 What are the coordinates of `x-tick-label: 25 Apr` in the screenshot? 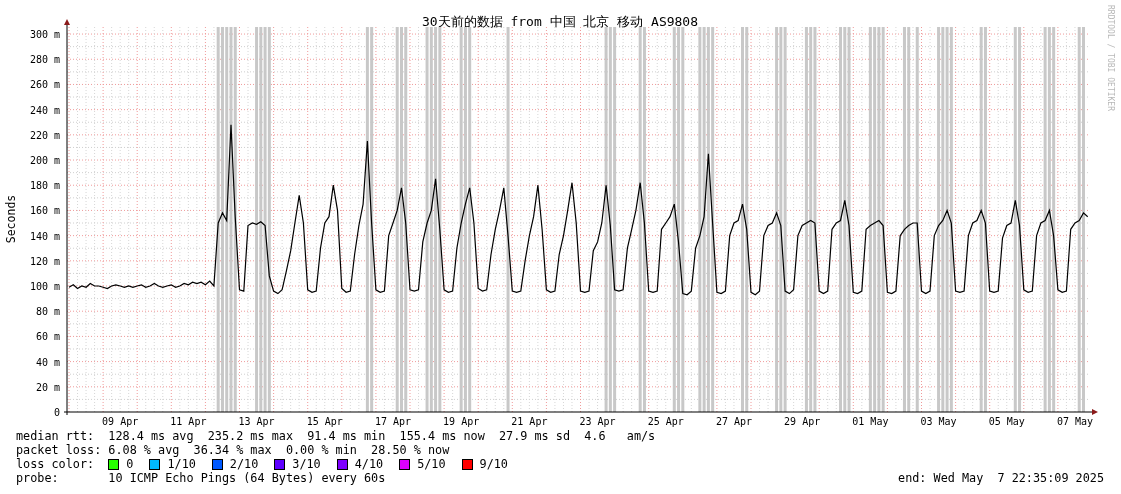 It's located at (665, 421).